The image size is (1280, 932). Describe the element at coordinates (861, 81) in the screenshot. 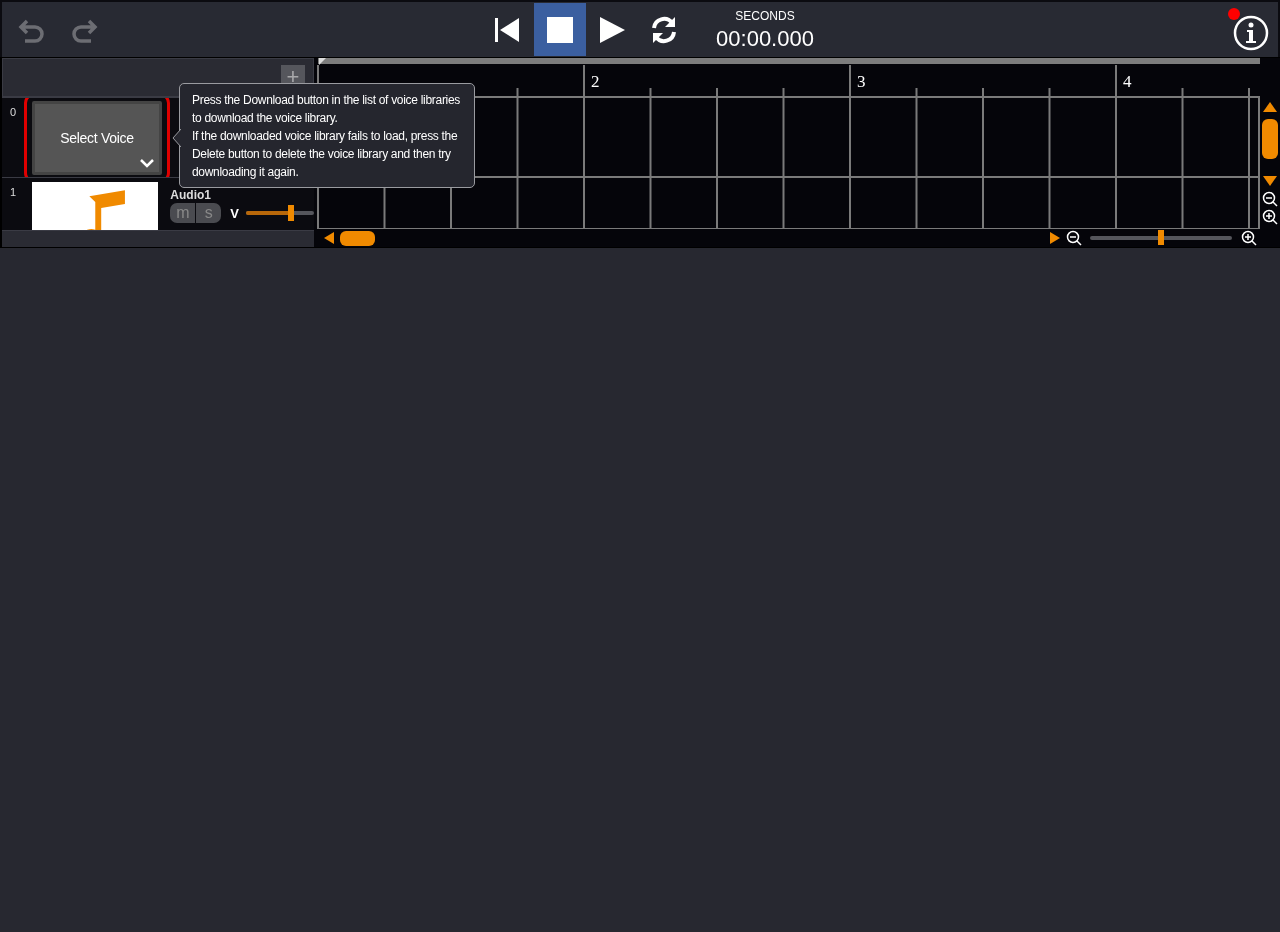

I see `bar-number: 3` at that location.